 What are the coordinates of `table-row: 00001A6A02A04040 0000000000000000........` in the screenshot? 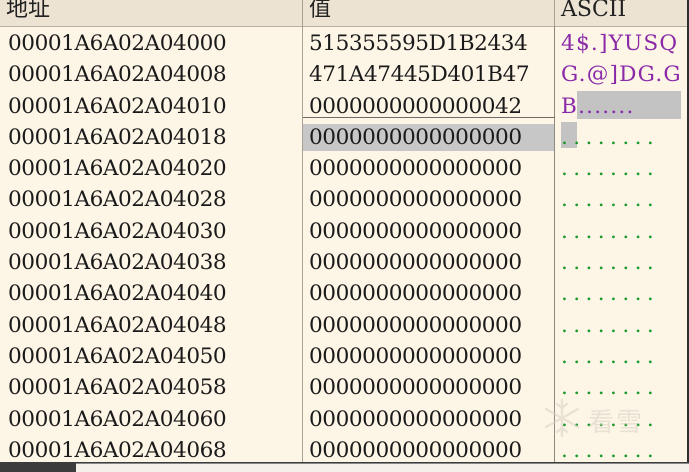 It's located at (343, 293).